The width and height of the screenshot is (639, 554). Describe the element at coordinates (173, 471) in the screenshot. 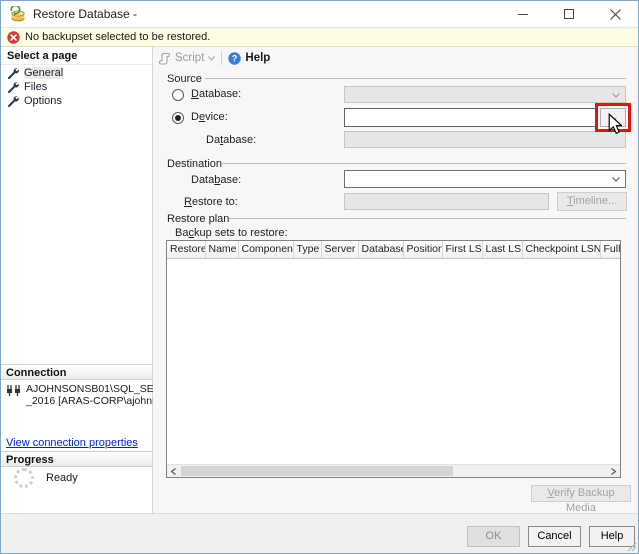

I see `scroll-left-arrow` at that location.